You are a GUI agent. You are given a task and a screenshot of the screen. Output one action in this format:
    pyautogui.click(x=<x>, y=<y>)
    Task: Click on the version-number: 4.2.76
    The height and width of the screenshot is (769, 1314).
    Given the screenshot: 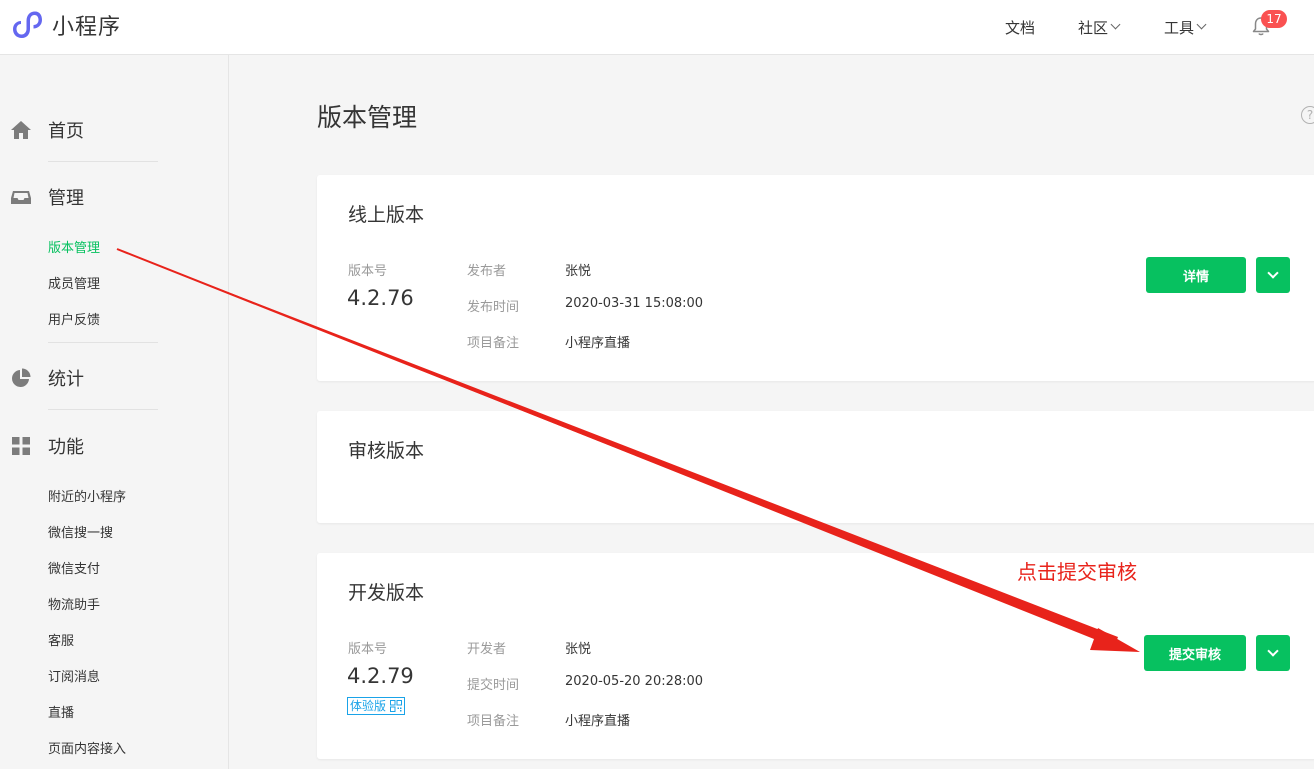 What is the action you would take?
    pyautogui.click(x=380, y=298)
    